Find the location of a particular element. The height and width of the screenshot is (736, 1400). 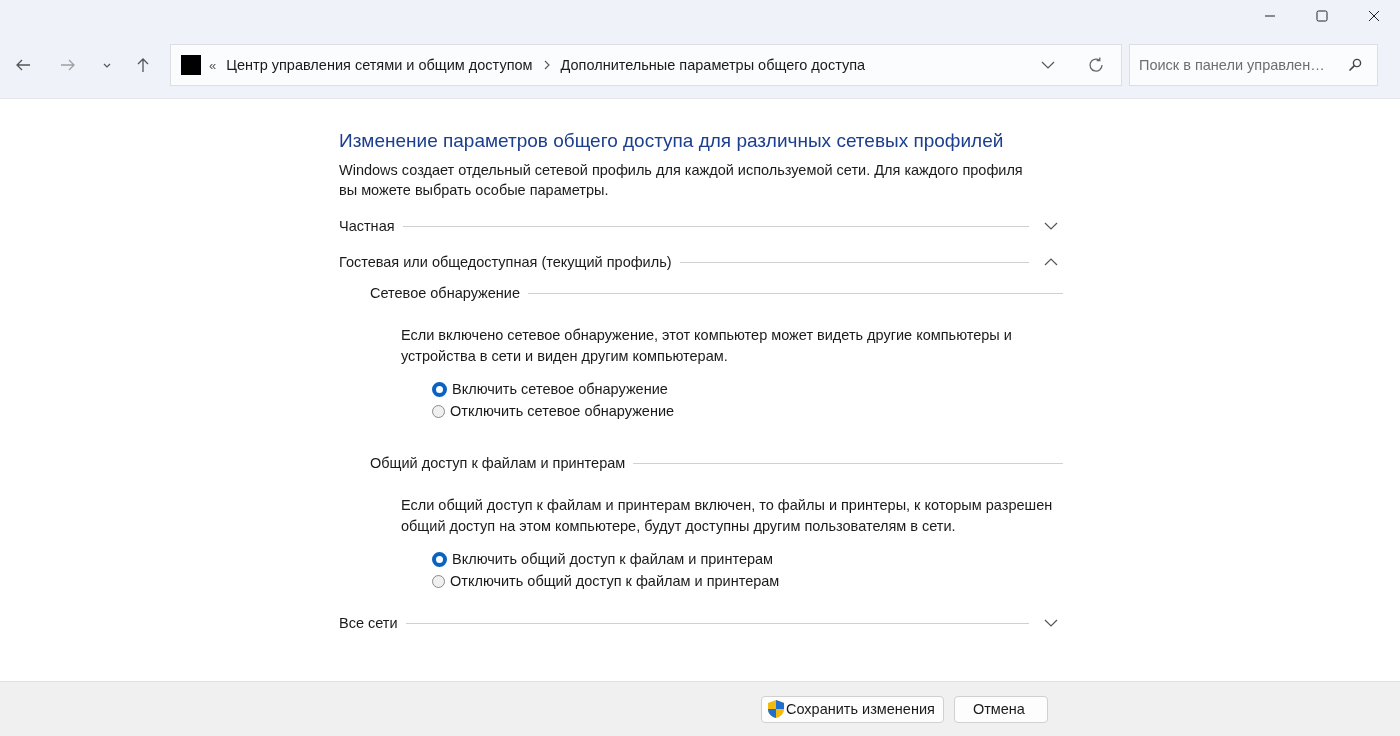

section-title: Сетевое обнаружение is located at coordinates (445, 293).